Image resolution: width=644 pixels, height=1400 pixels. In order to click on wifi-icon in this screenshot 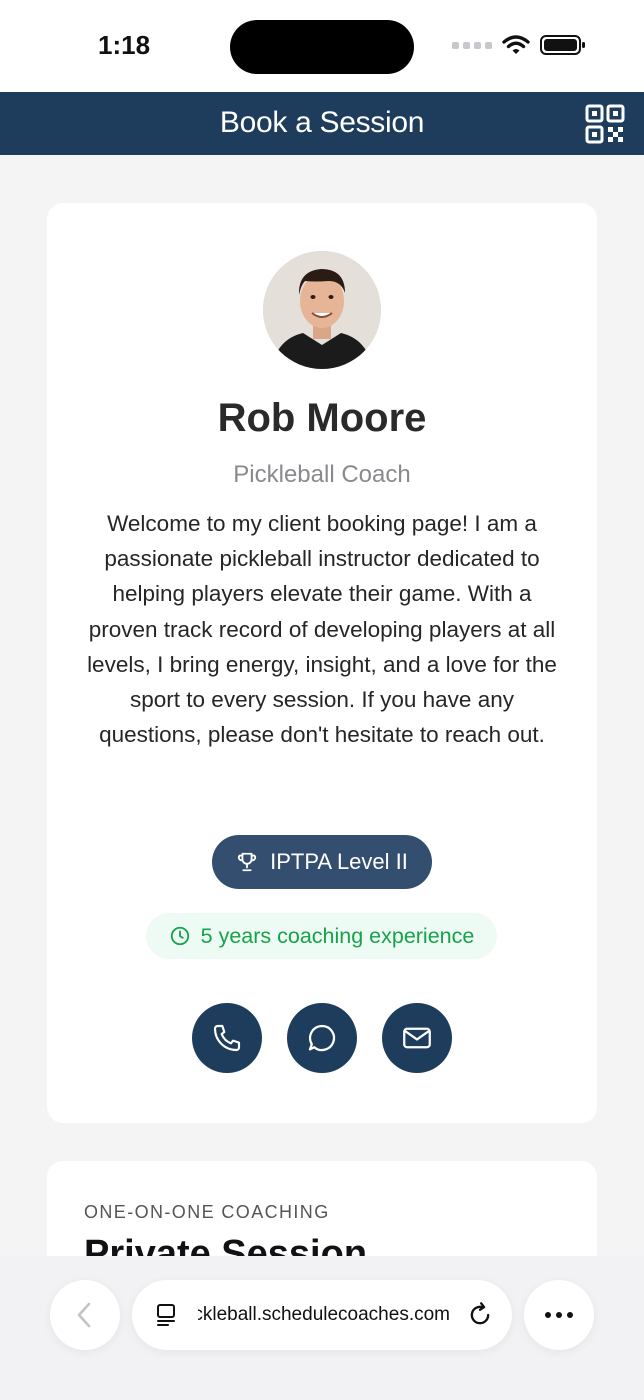, I will do `click(516, 44)`.